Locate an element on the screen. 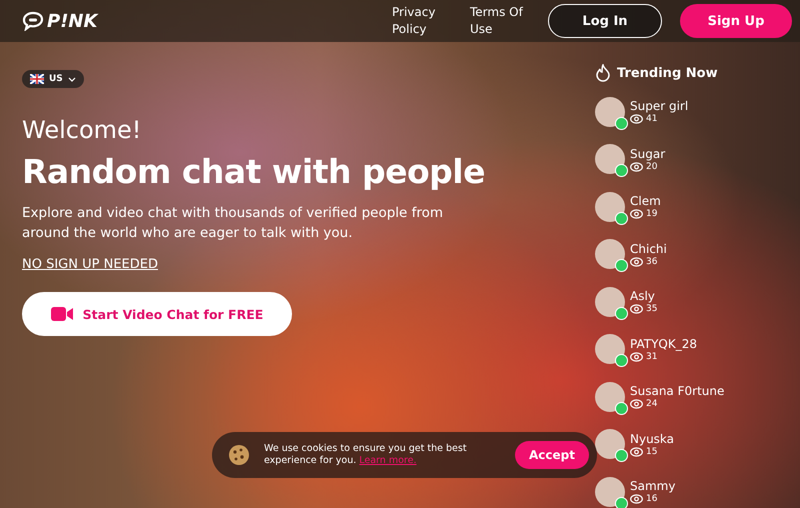 This screenshot has width=800, height=508. trending-user: Clem 19 is located at coordinates (697, 206).